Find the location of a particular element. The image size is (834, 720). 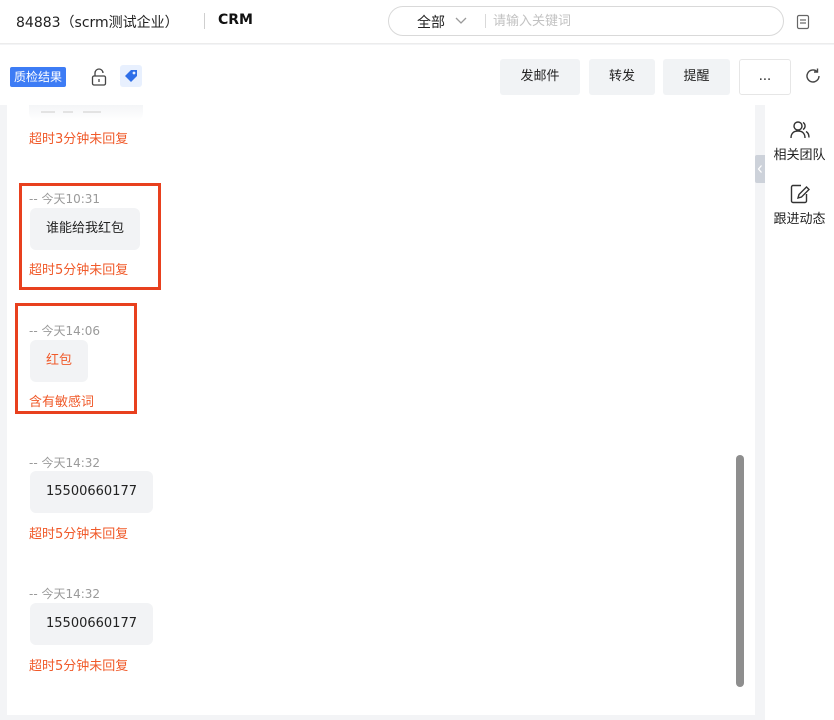

search-scope-select: 全部 is located at coordinates (431, 22).